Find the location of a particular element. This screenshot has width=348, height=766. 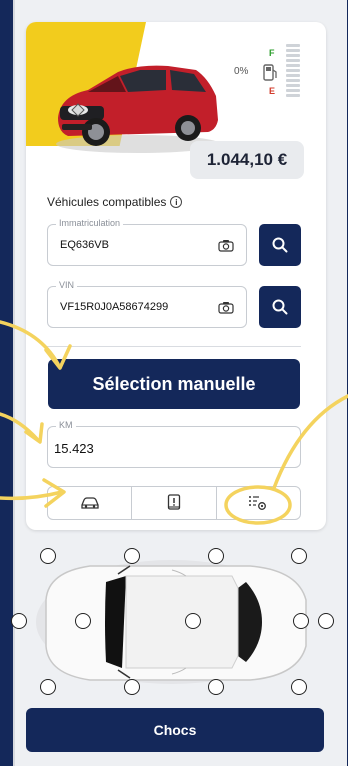

book-alert-icon is located at coordinates (174, 502).